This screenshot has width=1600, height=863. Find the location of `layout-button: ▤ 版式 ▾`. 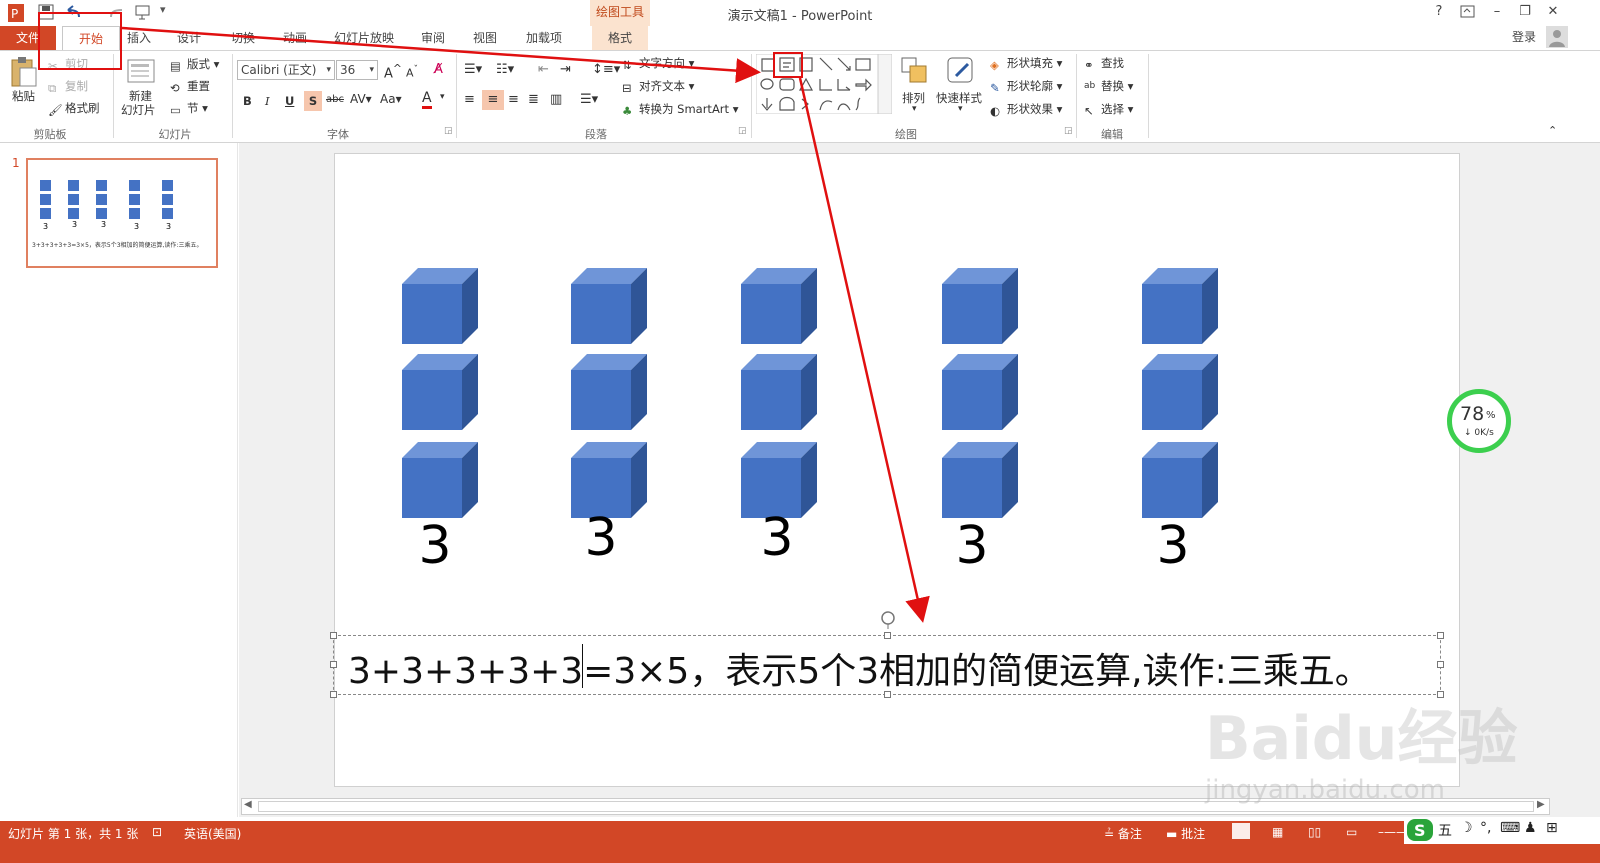

layout-button: ▤ 版式 ▾ is located at coordinates (194, 64).